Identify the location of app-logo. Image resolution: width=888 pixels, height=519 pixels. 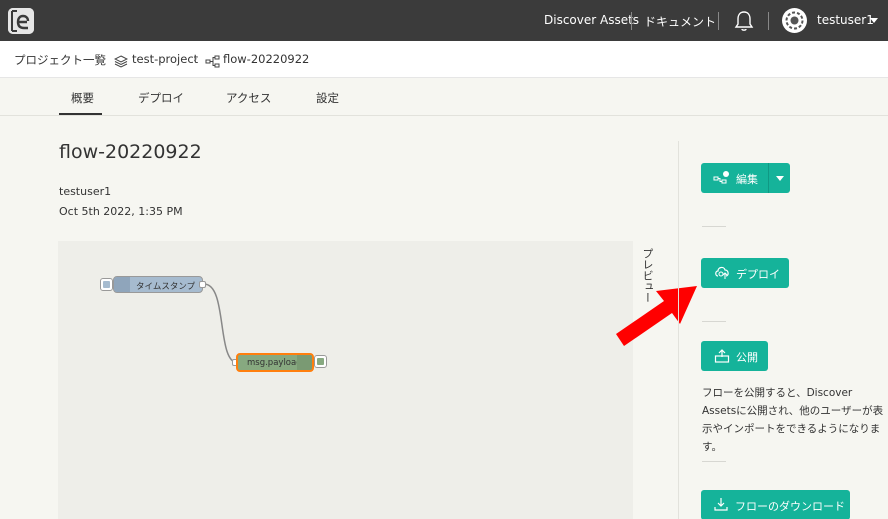
(21, 21).